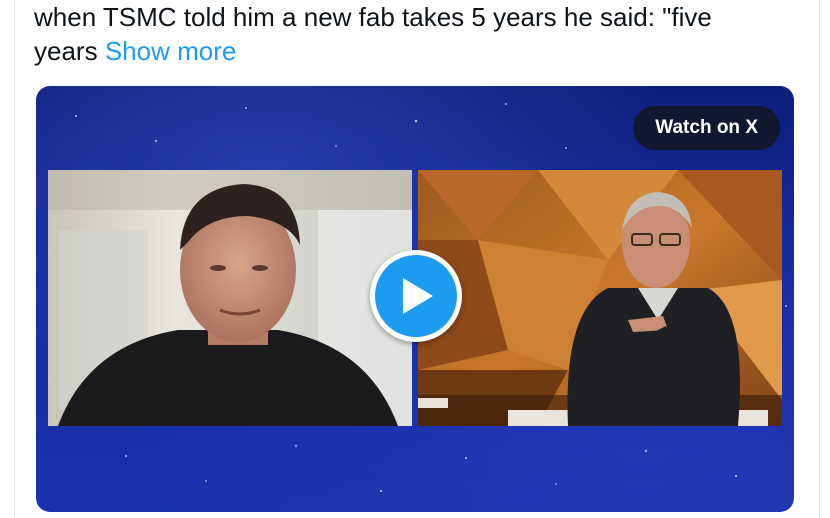 The width and height of the screenshot is (830, 518). I want to click on play-button, so click(416, 296).